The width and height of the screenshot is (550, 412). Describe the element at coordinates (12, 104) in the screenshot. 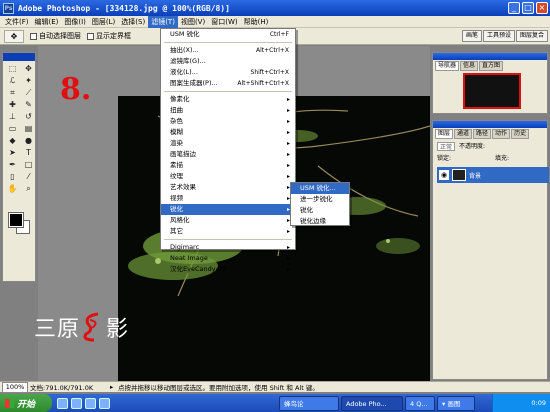

I see `healing-brush-tool-icon: ✚` at that location.